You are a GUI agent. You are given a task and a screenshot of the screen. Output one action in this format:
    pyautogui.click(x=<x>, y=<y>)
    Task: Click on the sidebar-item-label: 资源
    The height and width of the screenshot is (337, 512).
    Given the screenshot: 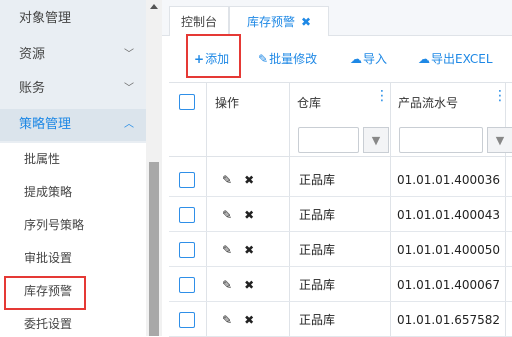 What is the action you would take?
    pyautogui.click(x=32, y=54)
    